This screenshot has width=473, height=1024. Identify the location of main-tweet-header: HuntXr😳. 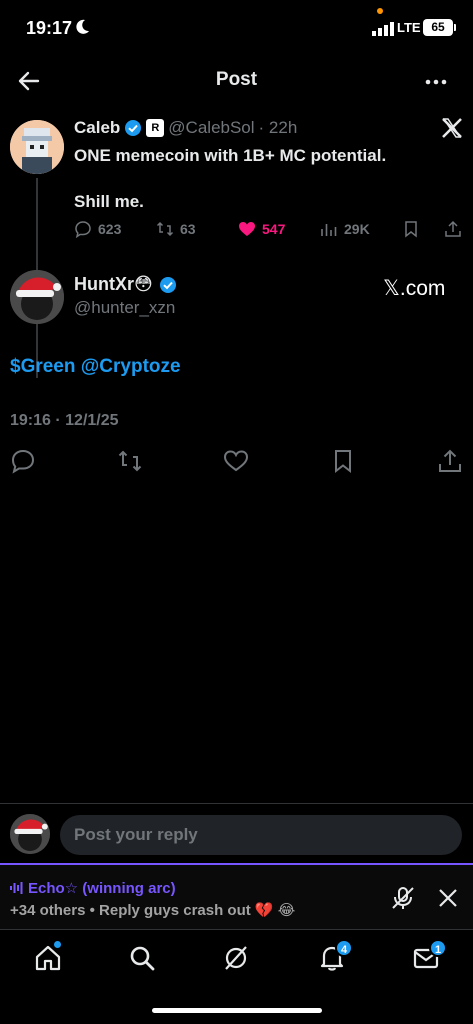
(125, 284).